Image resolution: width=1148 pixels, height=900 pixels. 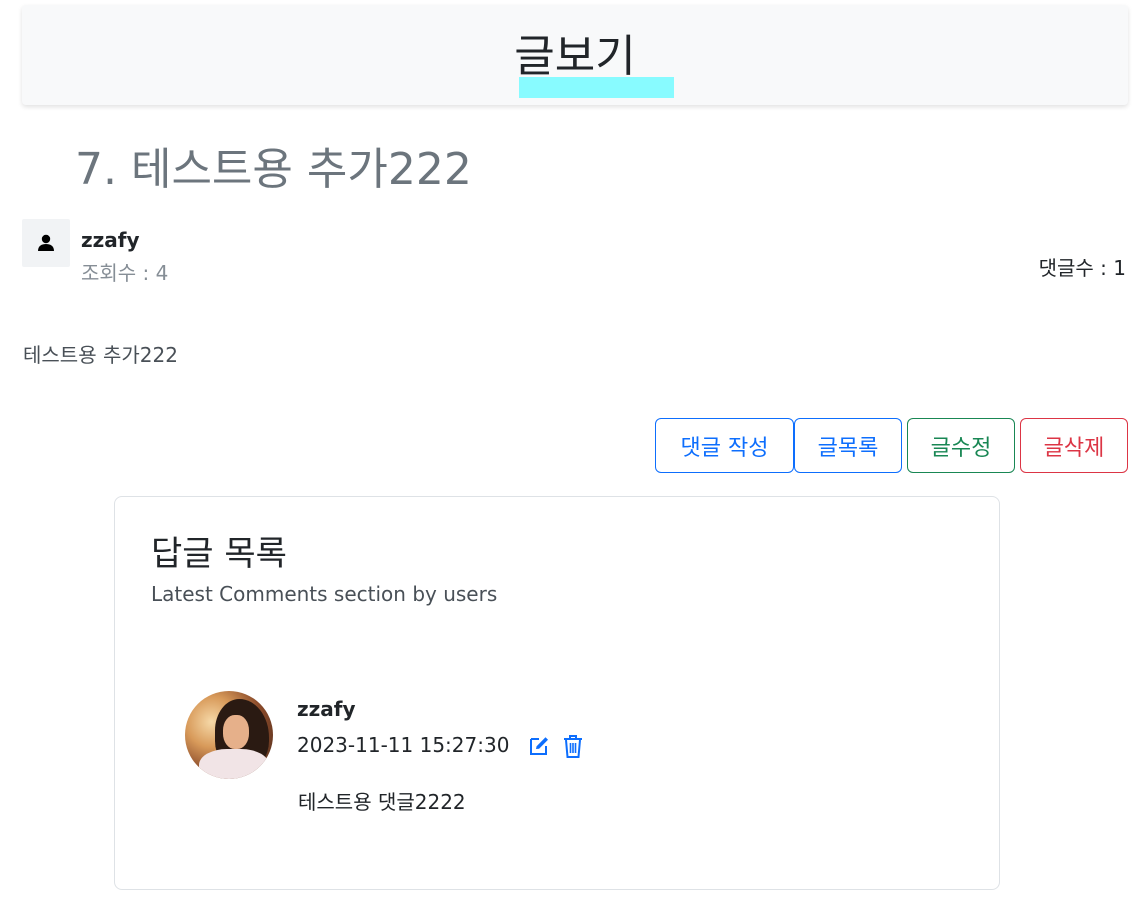 What do you see at coordinates (539, 746) in the screenshot?
I see `edit-icon` at bounding box center [539, 746].